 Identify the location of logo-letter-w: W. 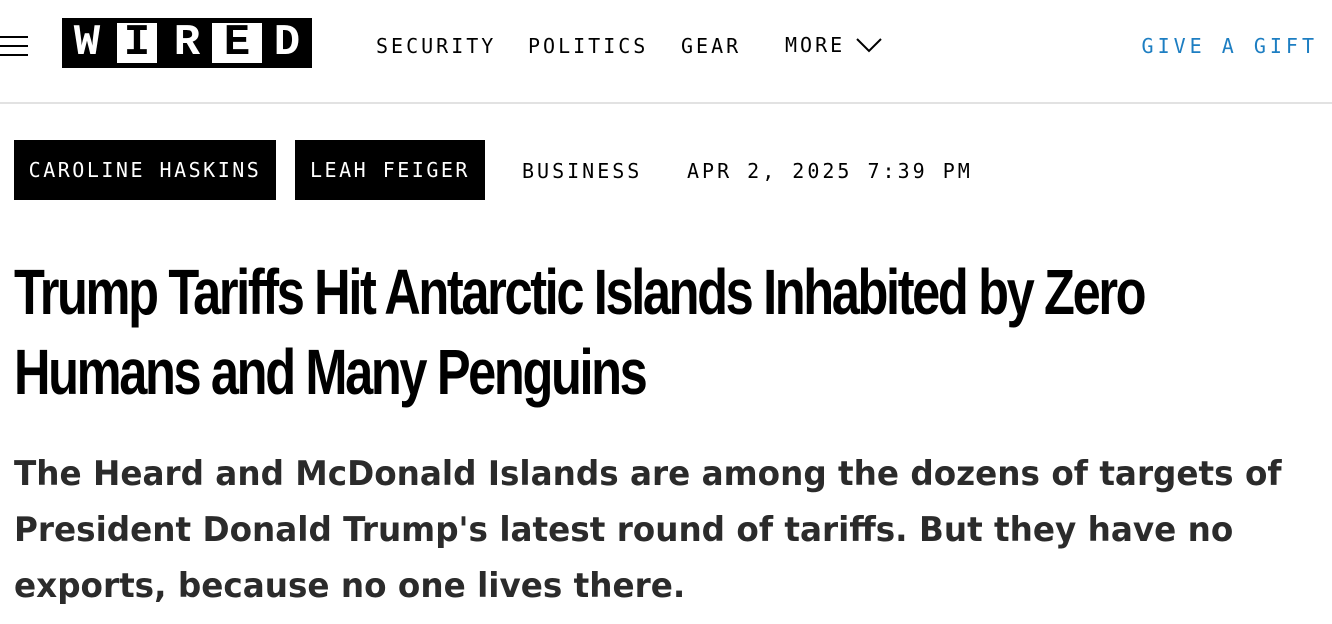
(87, 43).